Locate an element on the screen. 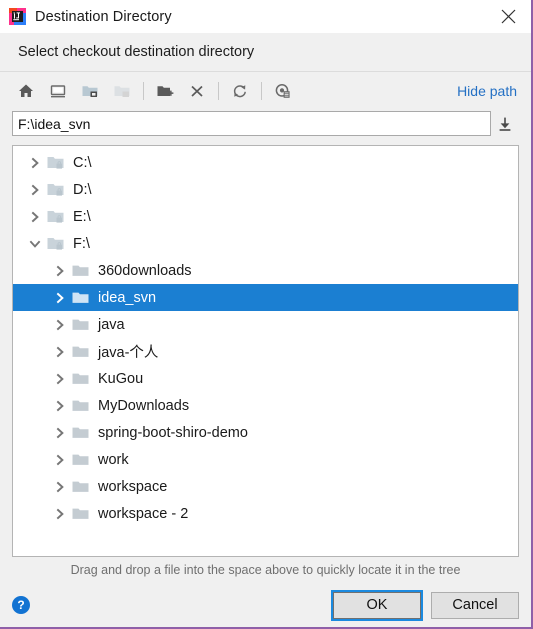  chevron-down-icon is located at coordinates (35, 244).